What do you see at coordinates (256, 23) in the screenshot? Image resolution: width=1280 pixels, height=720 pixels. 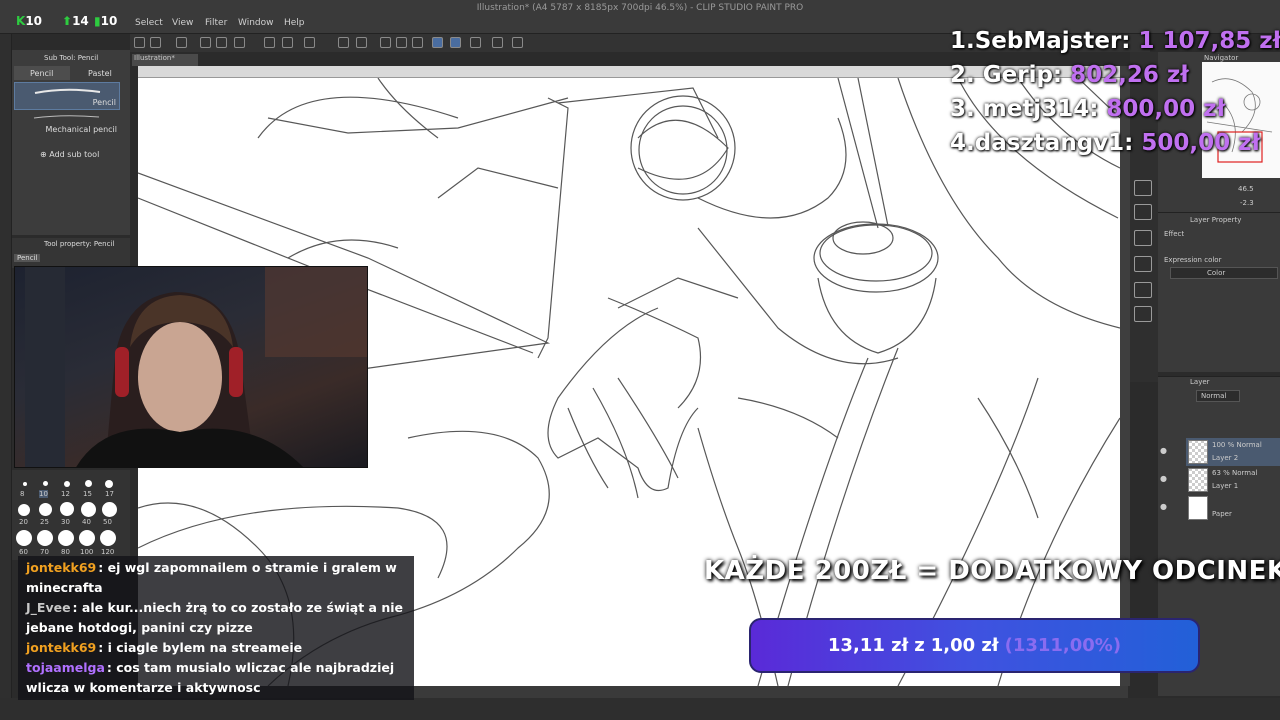 I see `menu-window: Window` at bounding box center [256, 23].